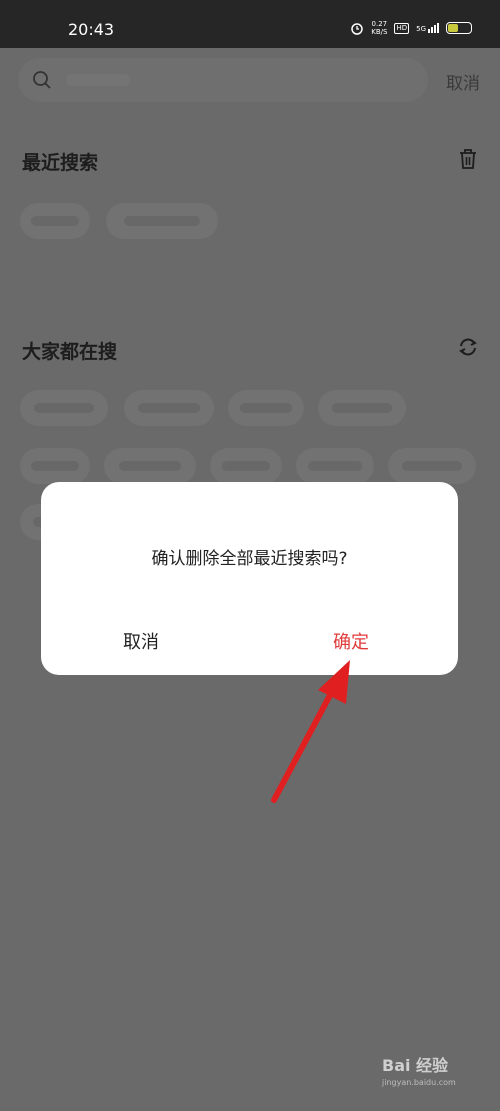 The height and width of the screenshot is (1111, 500). Describe the element at coordinates (357, 29) in the screenshot. I see `alarm-icon` at that location.